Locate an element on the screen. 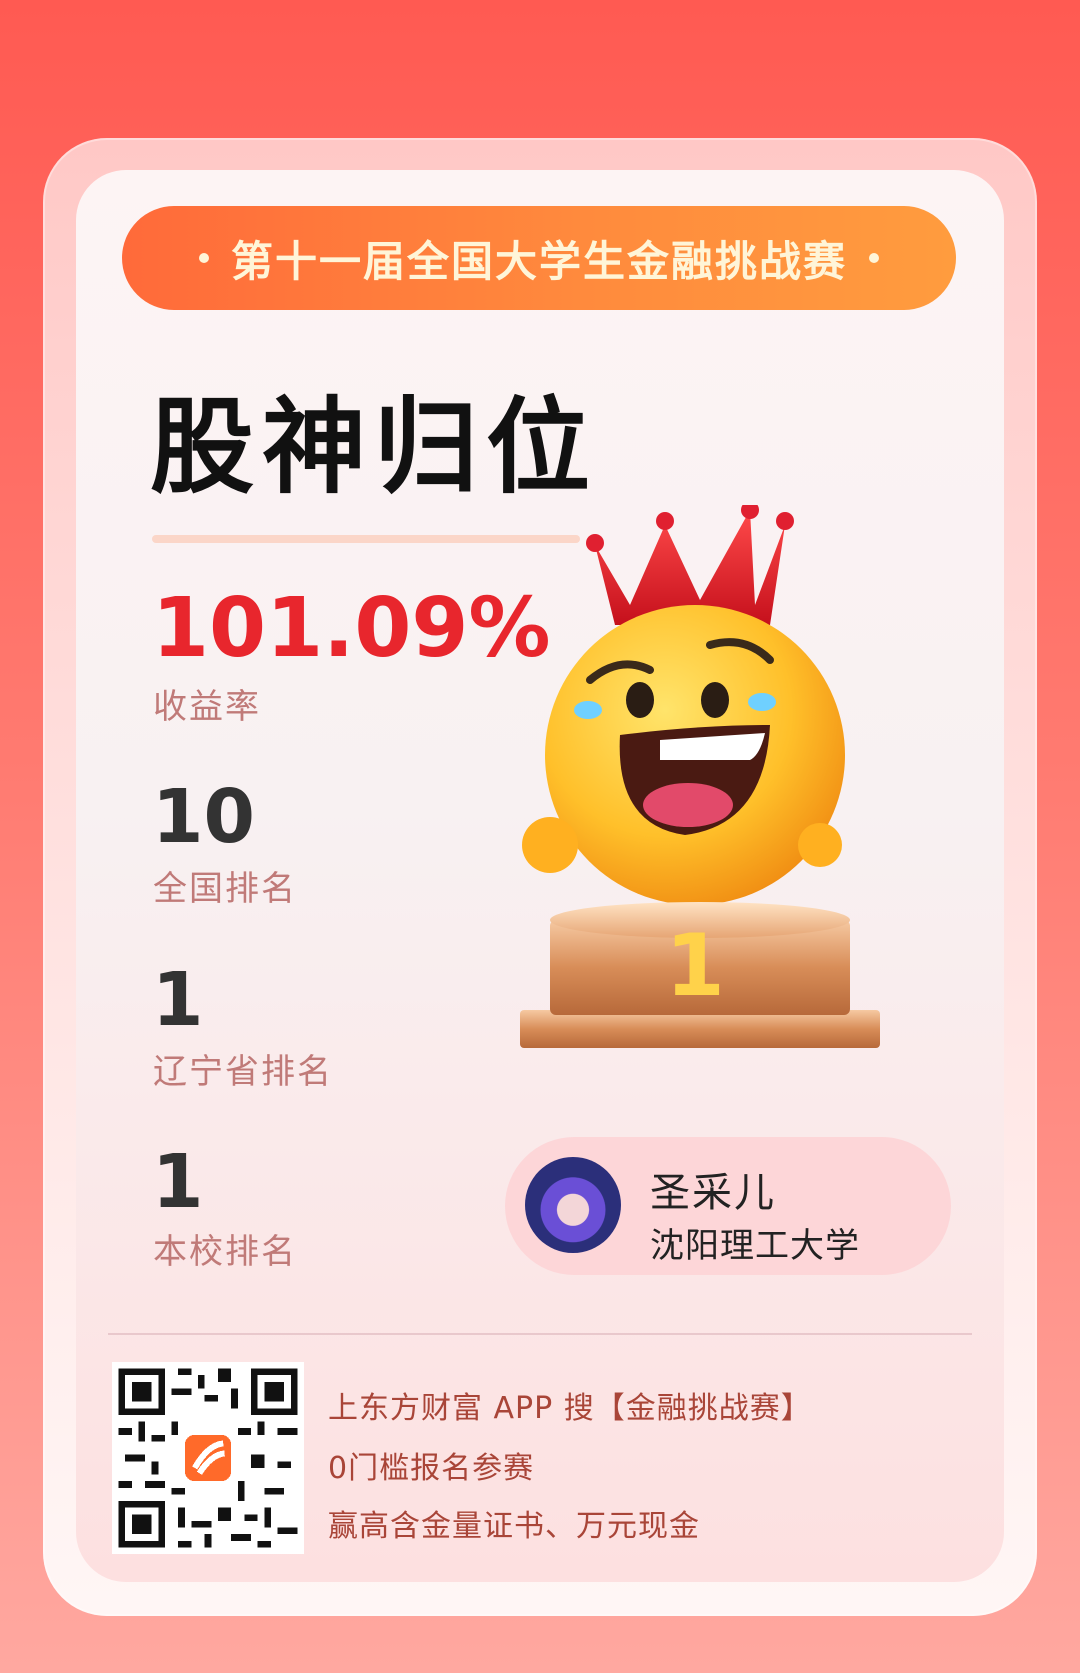 The height and width of the screenshot is (1673, 1080). competition-banner: 第十一届全国大学生金融挑战赛 is located at coordinates (539, 258).